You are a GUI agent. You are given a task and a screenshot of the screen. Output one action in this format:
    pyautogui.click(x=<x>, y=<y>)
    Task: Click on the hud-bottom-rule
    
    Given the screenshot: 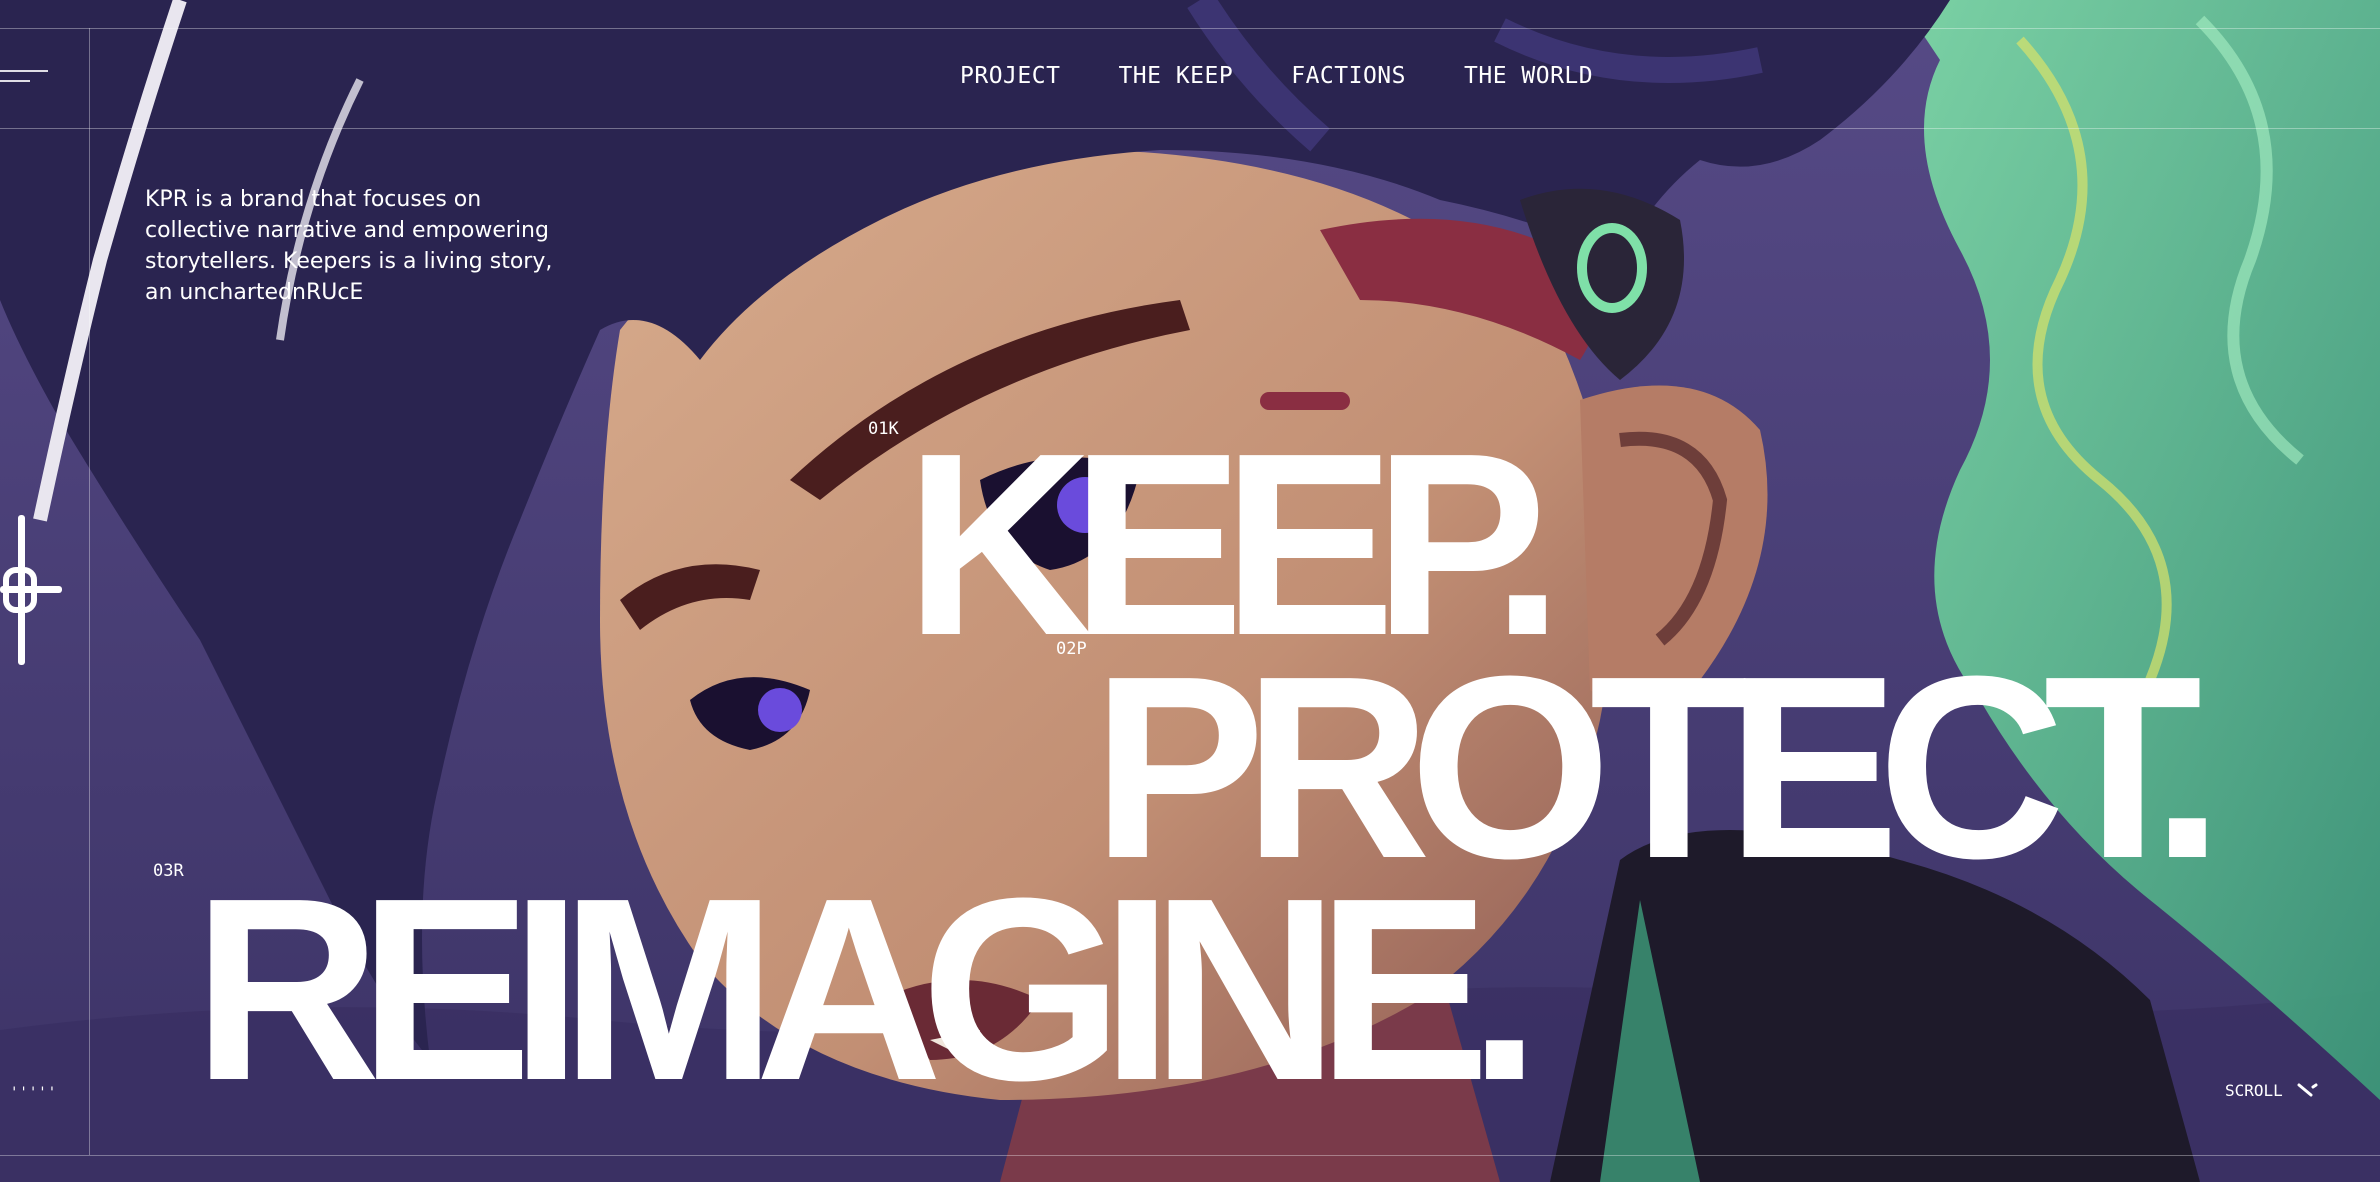 What is the action you would take?
    pyautogui.click(x=1190, y=1155)
    